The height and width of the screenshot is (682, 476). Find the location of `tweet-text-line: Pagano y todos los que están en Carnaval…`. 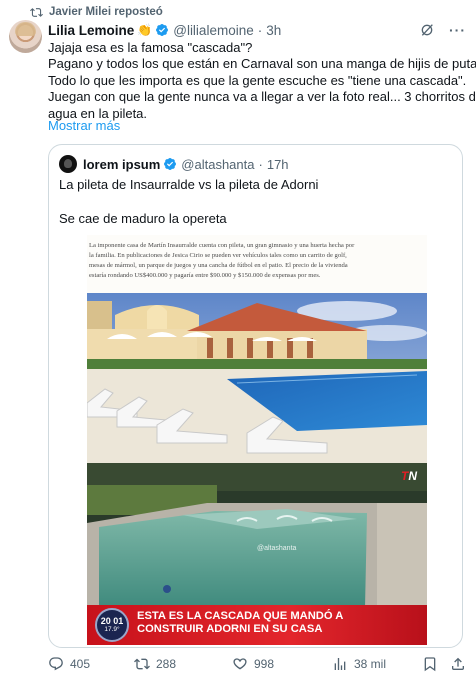

tweet-text-line: Pagano y todos los que están en Carnaval… is located at coordinates (262, 64).